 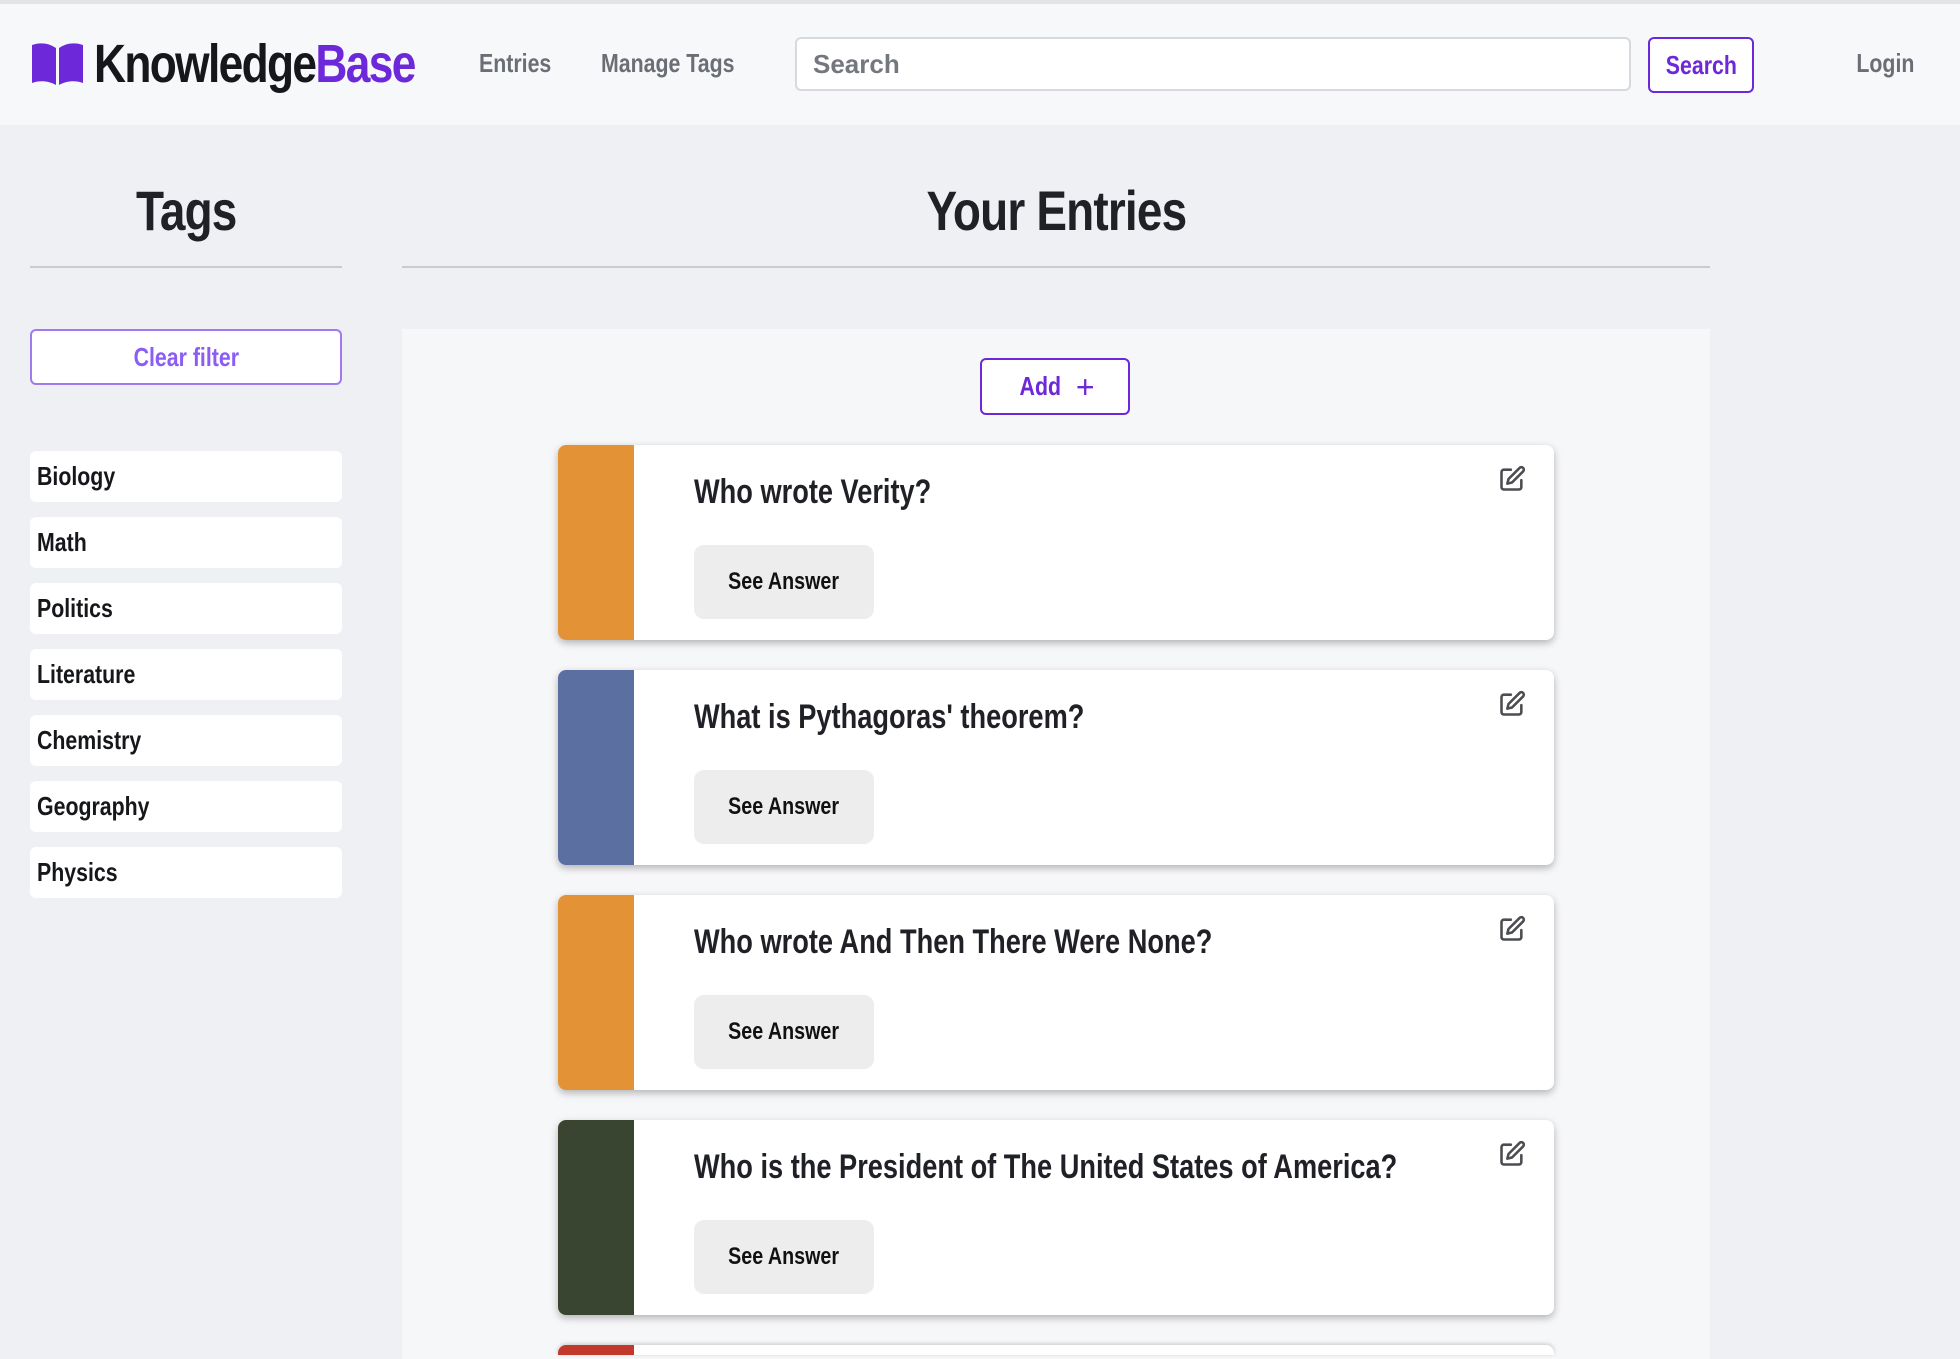 I want to click on entry-card: What is Pythagoras' theorem? See Answer, so click(x=1056, y=767).